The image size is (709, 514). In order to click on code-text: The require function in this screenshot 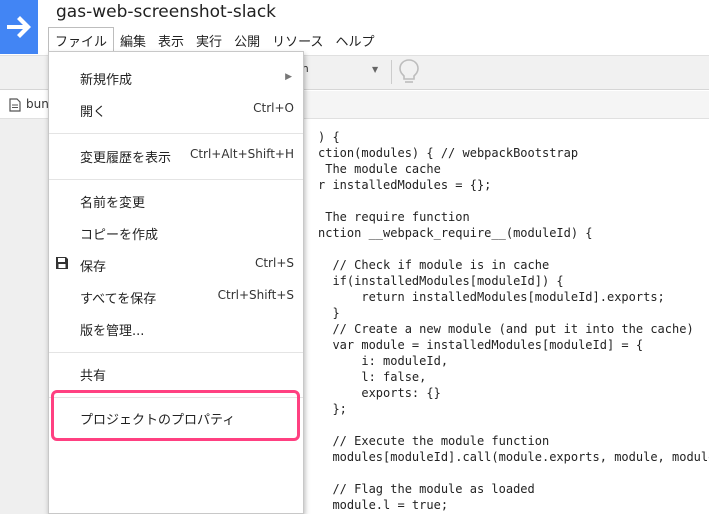, I will do `click(394, 217)`.